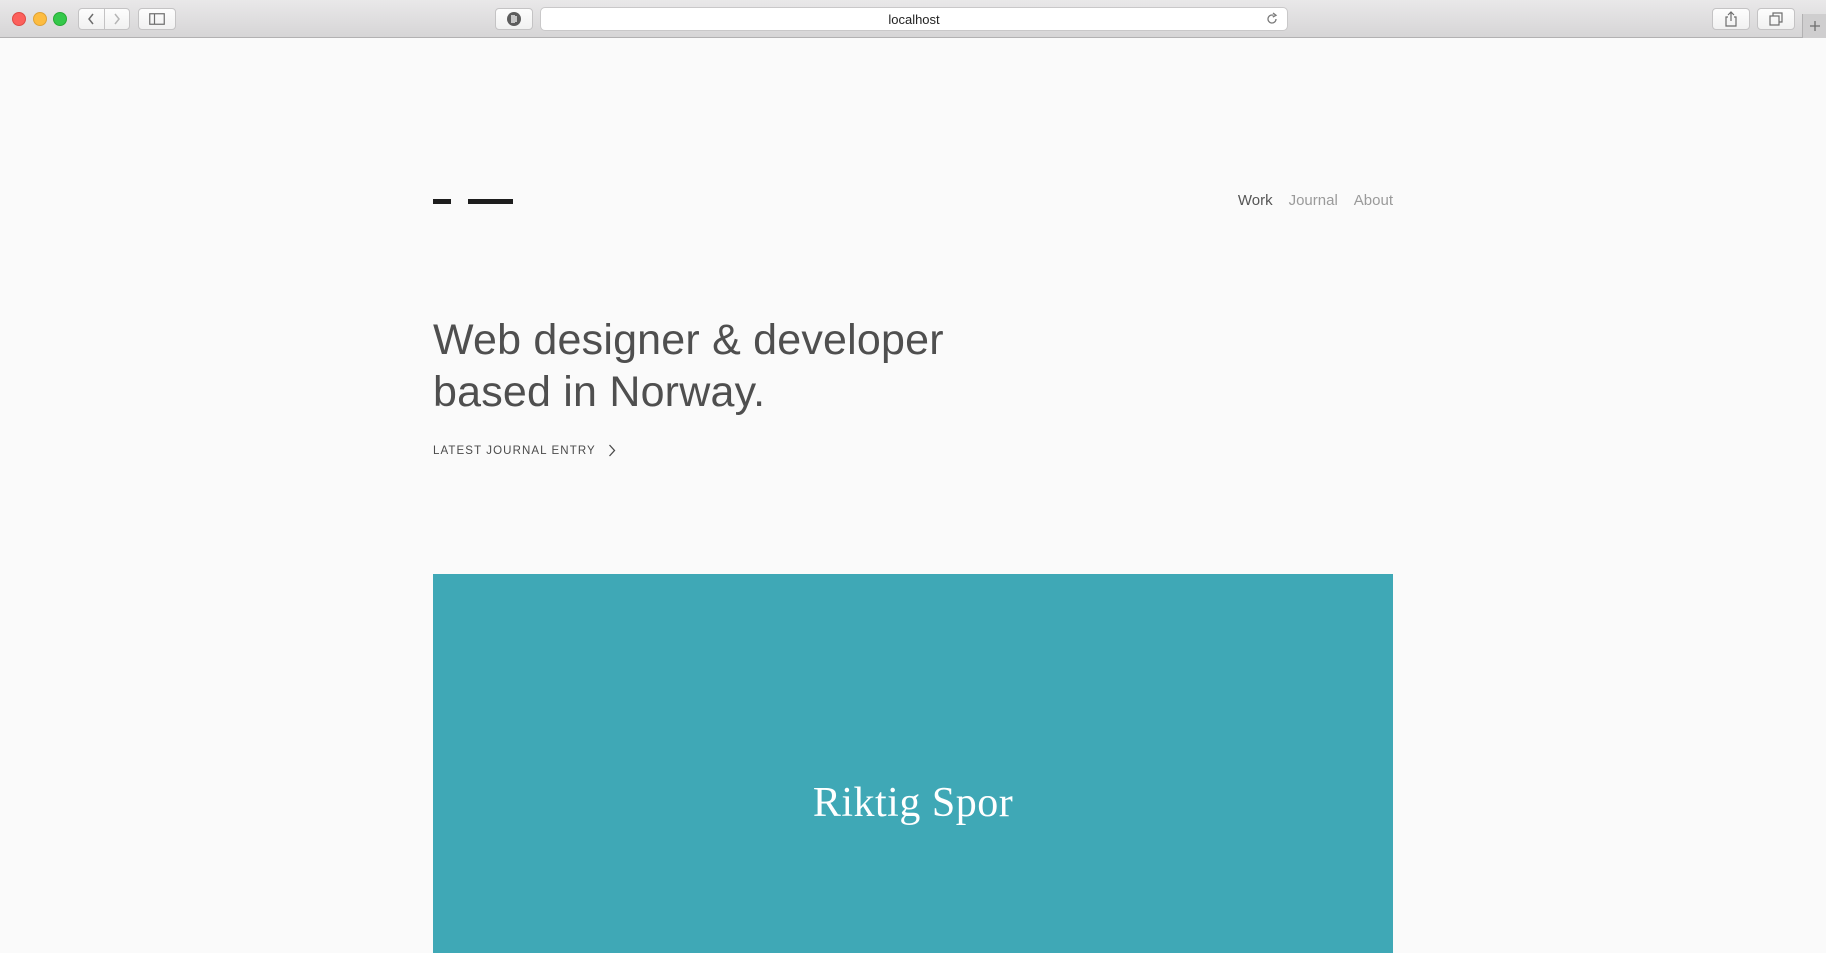 The width and height of the screenshot is (1826, 953). I want to click on chevron-left-icon, so click(91, 19).